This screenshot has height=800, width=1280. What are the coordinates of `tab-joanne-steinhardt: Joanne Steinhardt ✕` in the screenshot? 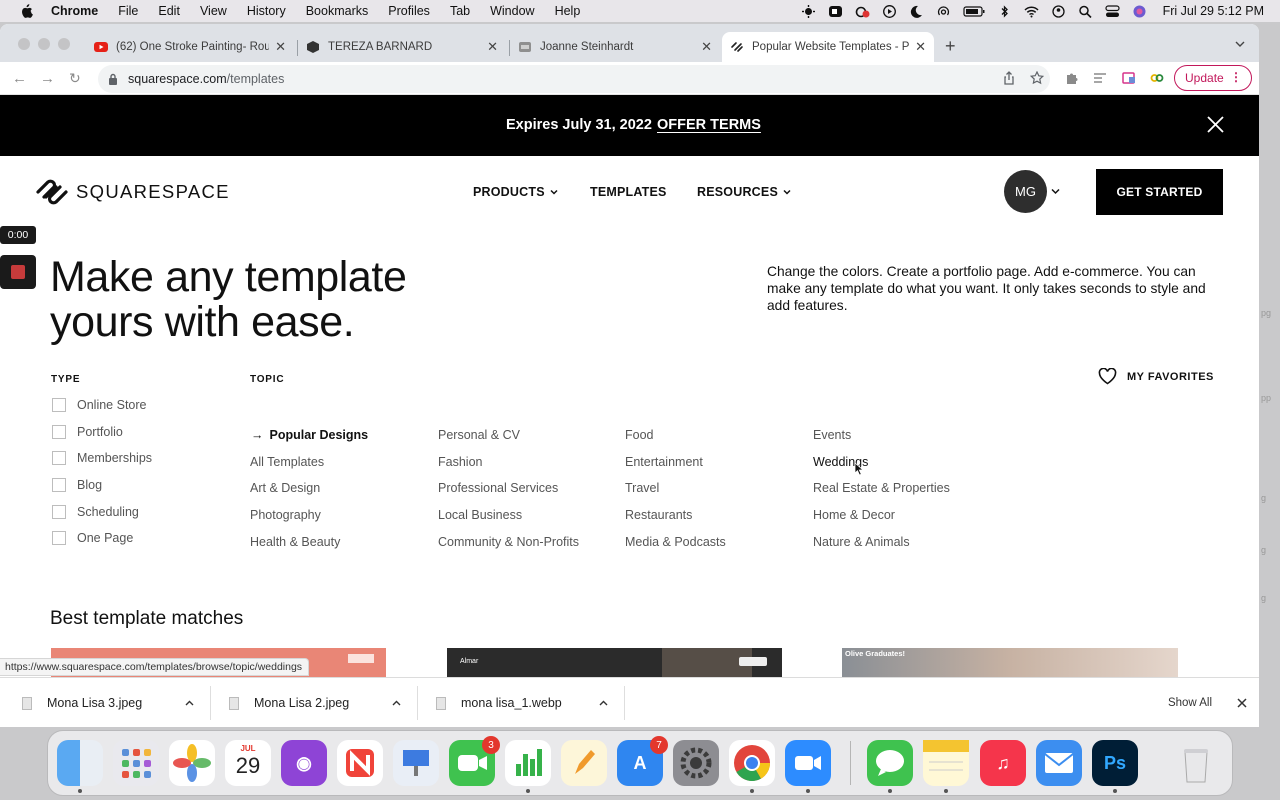 It's located at (615, 47).